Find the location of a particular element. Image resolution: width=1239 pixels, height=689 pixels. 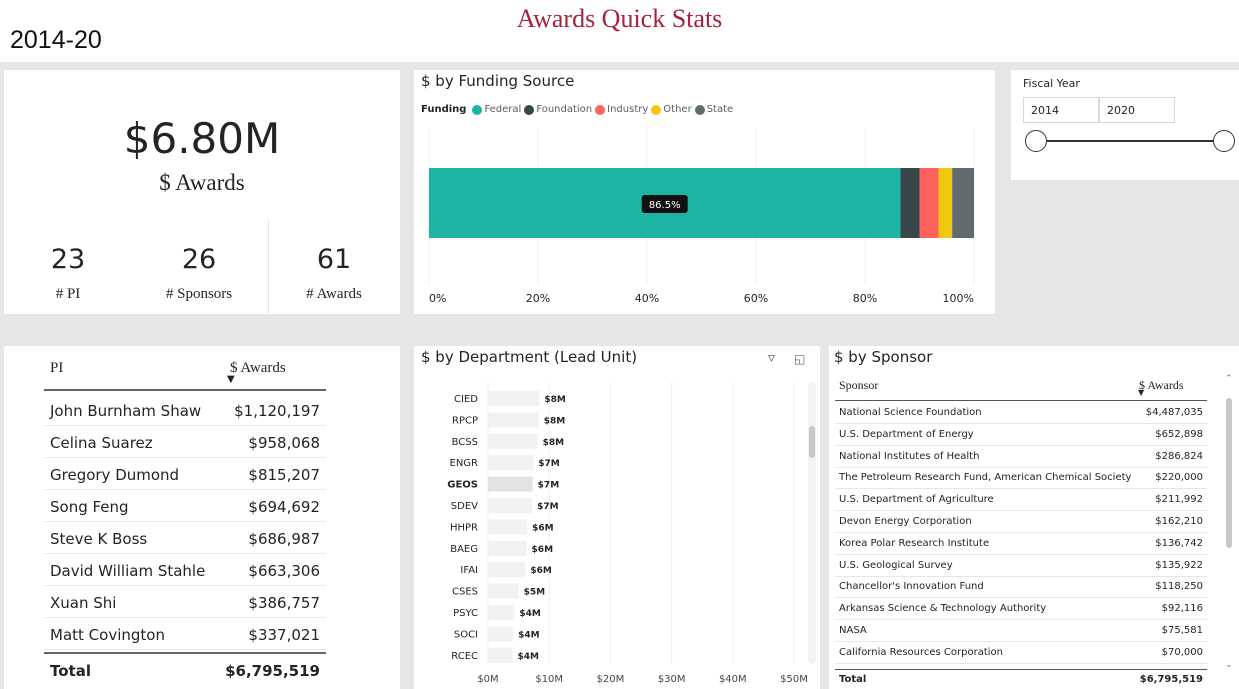

category-label: BCSS is located at coordinates (465, 442).